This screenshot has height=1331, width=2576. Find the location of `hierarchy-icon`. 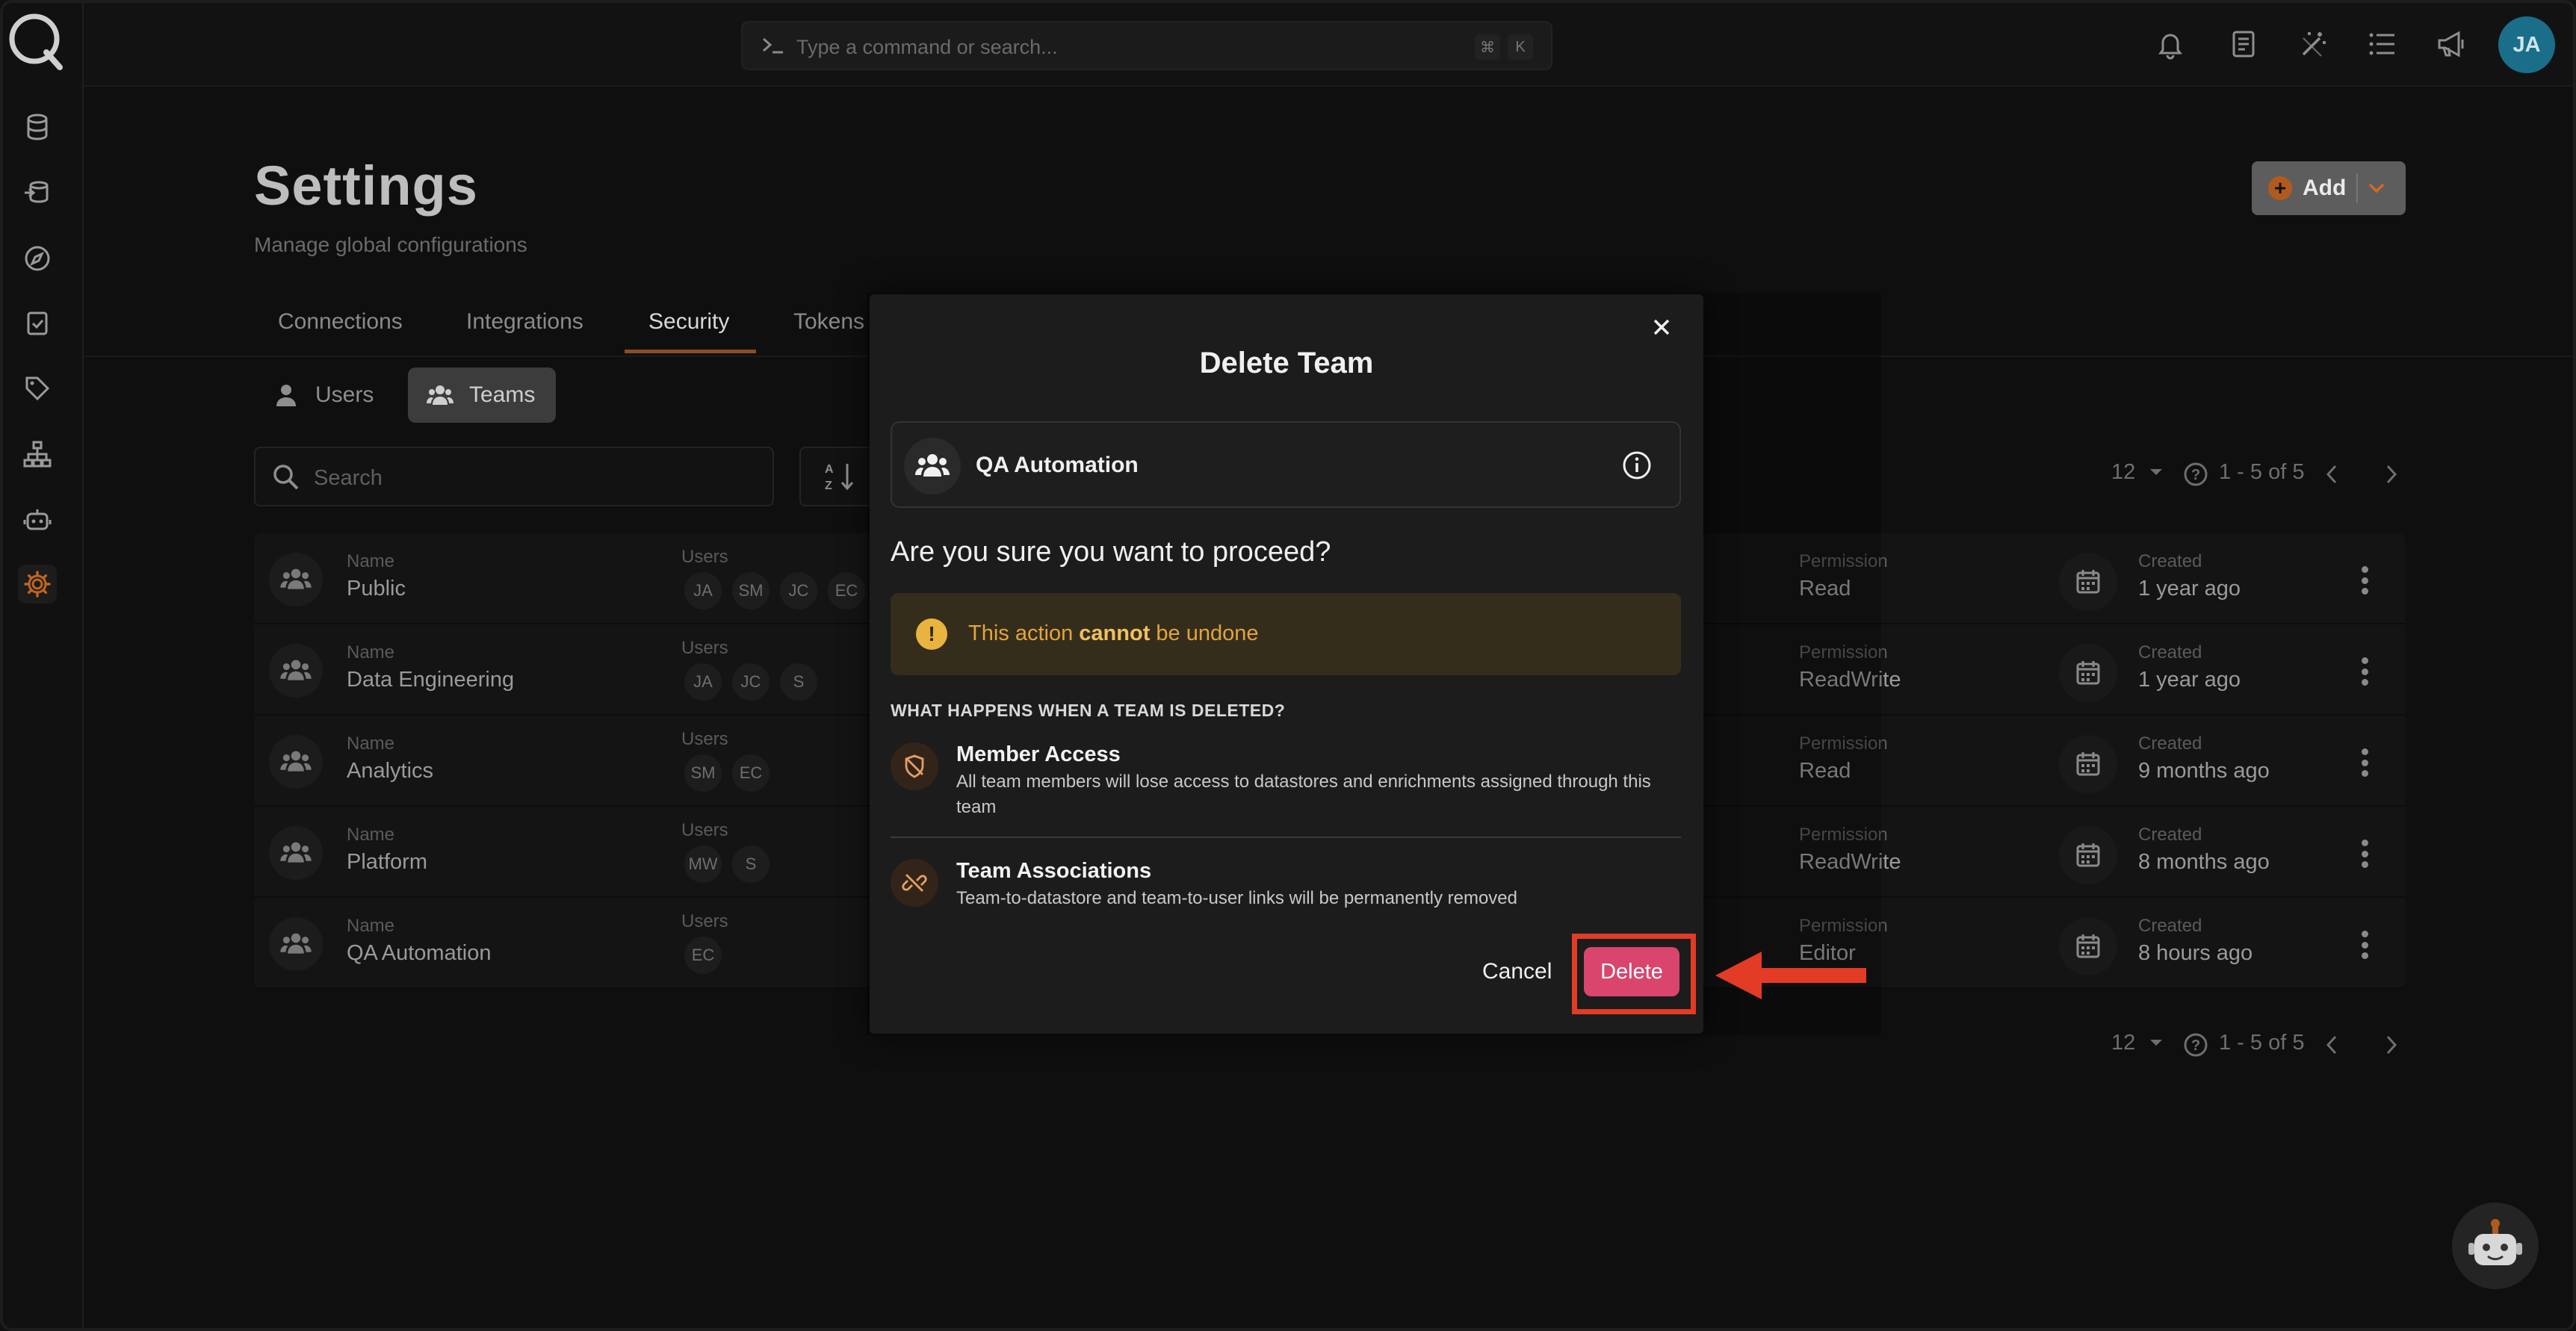

hierarchy-icon is located at coordinates (37, 454).